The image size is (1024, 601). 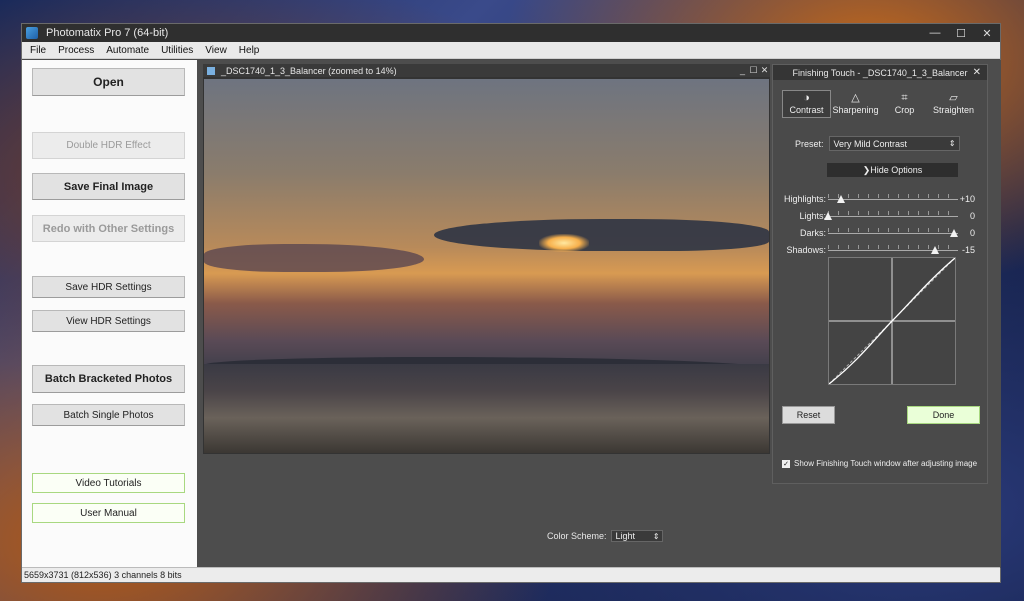 What do you see at coordinates (577, 536) in the screenshot?
I see `color-scheme-label: Color Scheme:` at bounding box center [577, 536].